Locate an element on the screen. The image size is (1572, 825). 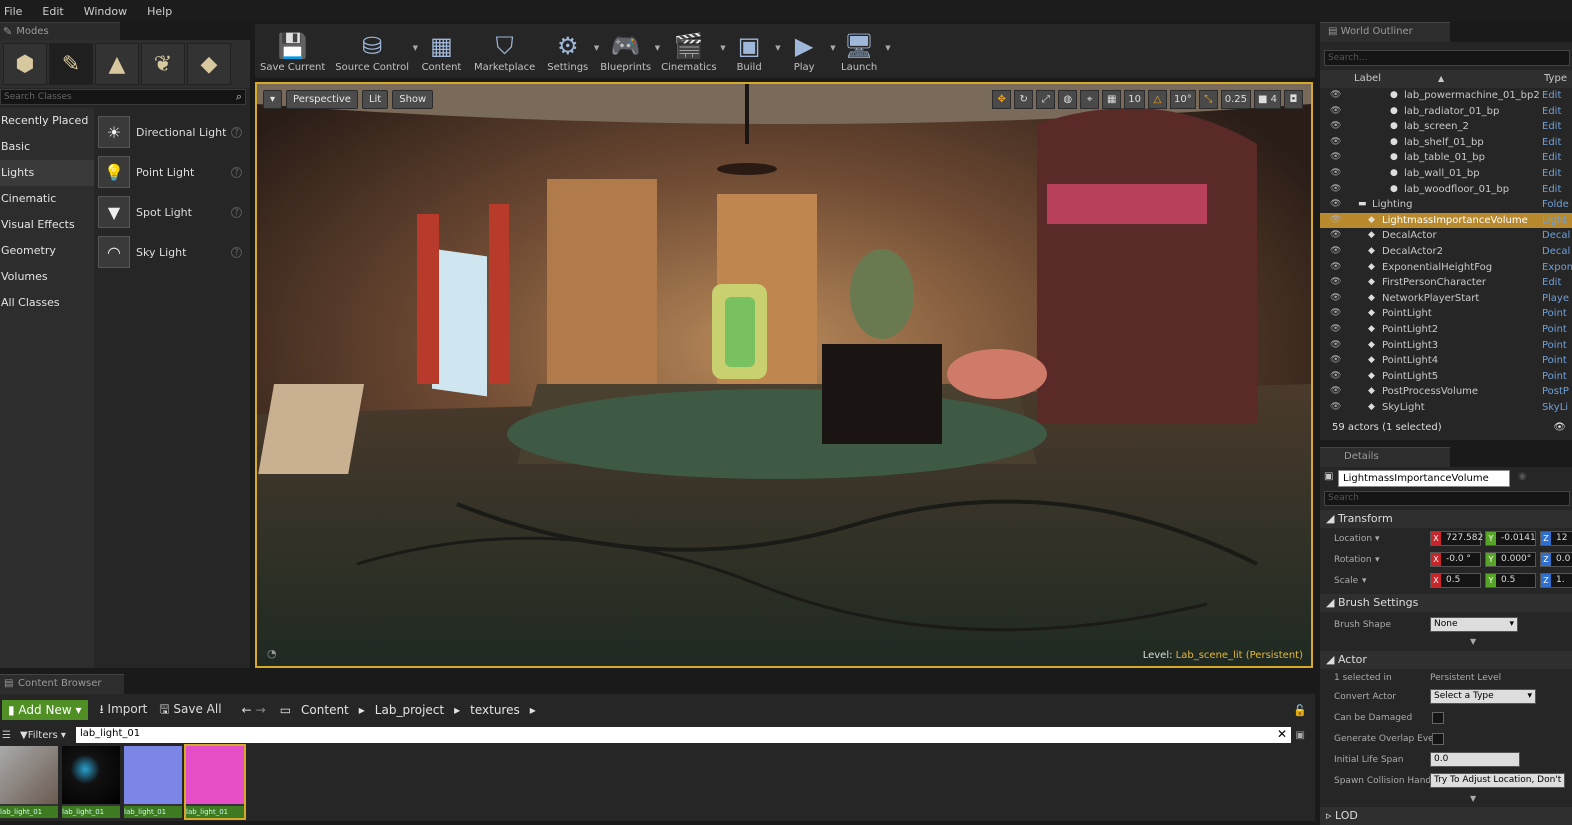
outliner-row-type: PostP is located at coordinates (1555, 392).